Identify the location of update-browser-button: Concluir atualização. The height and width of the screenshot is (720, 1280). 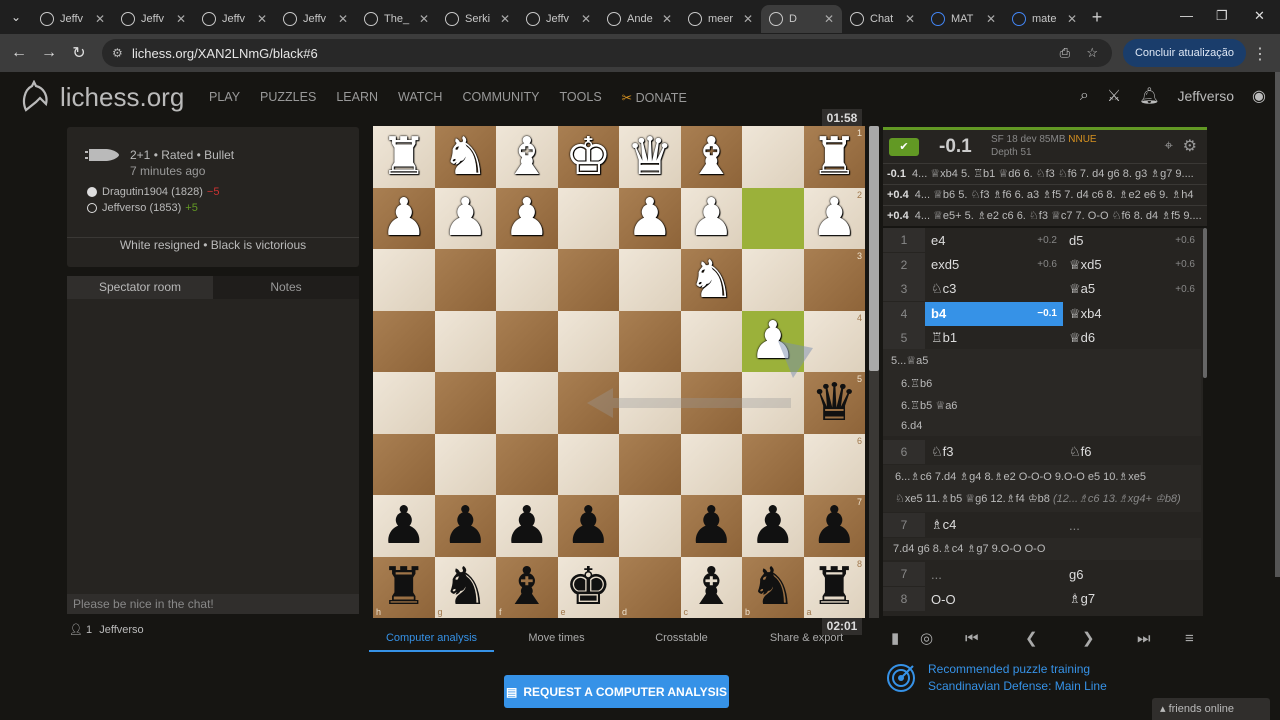
(1184, 53).